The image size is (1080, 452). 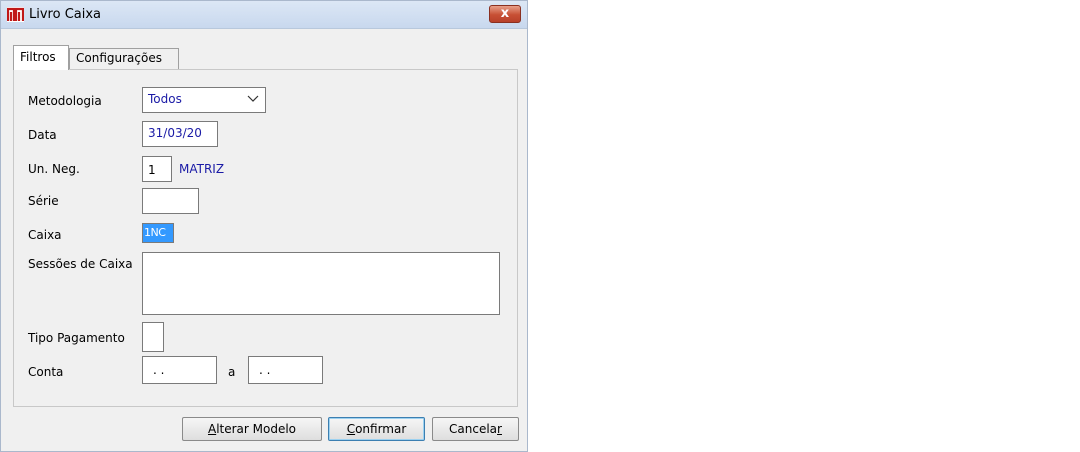 I want to click on alterar-modelo-button: Alterar Modelo, so click(x=252, y=429).